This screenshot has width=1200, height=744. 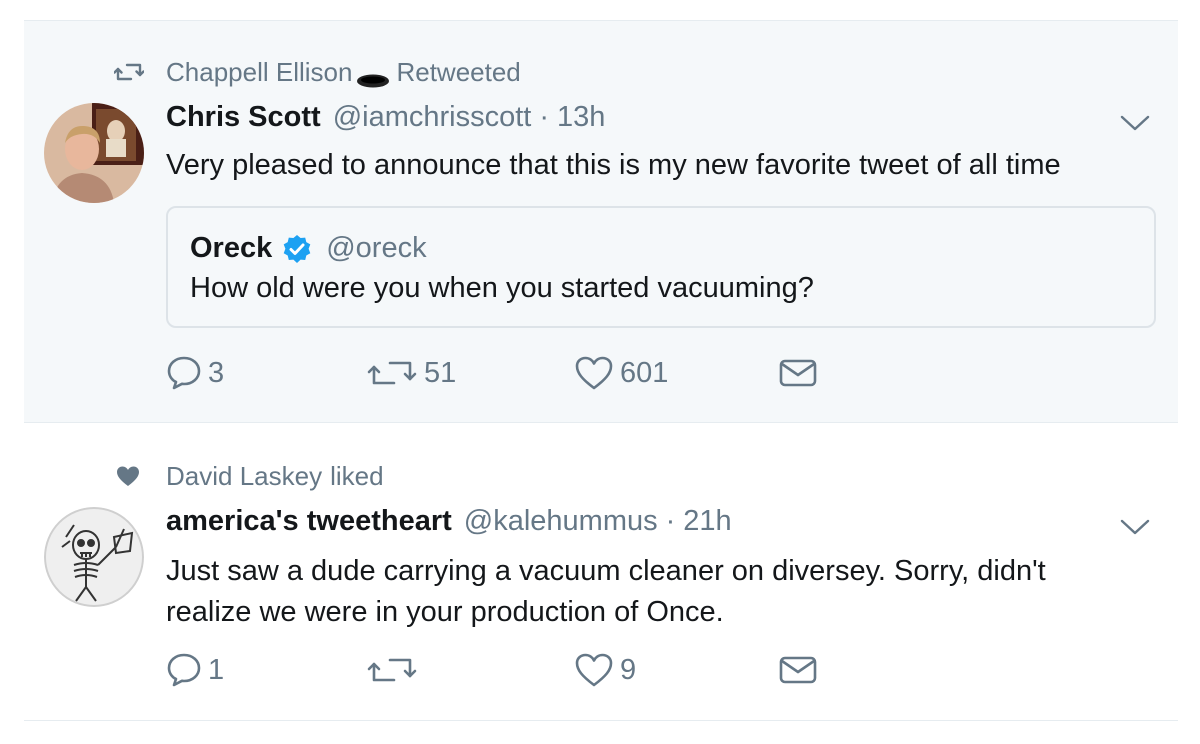 I want to click on tweet-header: Chris Scott @iamchrisscott · 13h, so click(x=385, y=117).